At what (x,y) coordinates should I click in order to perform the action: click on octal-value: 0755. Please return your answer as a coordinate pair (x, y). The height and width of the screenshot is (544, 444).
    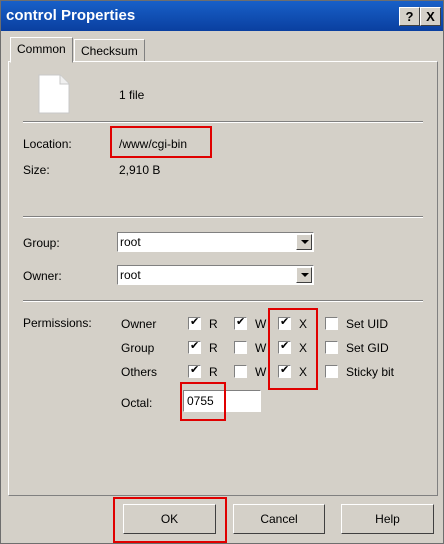
    Looking at the image, I should click on (200, 401).